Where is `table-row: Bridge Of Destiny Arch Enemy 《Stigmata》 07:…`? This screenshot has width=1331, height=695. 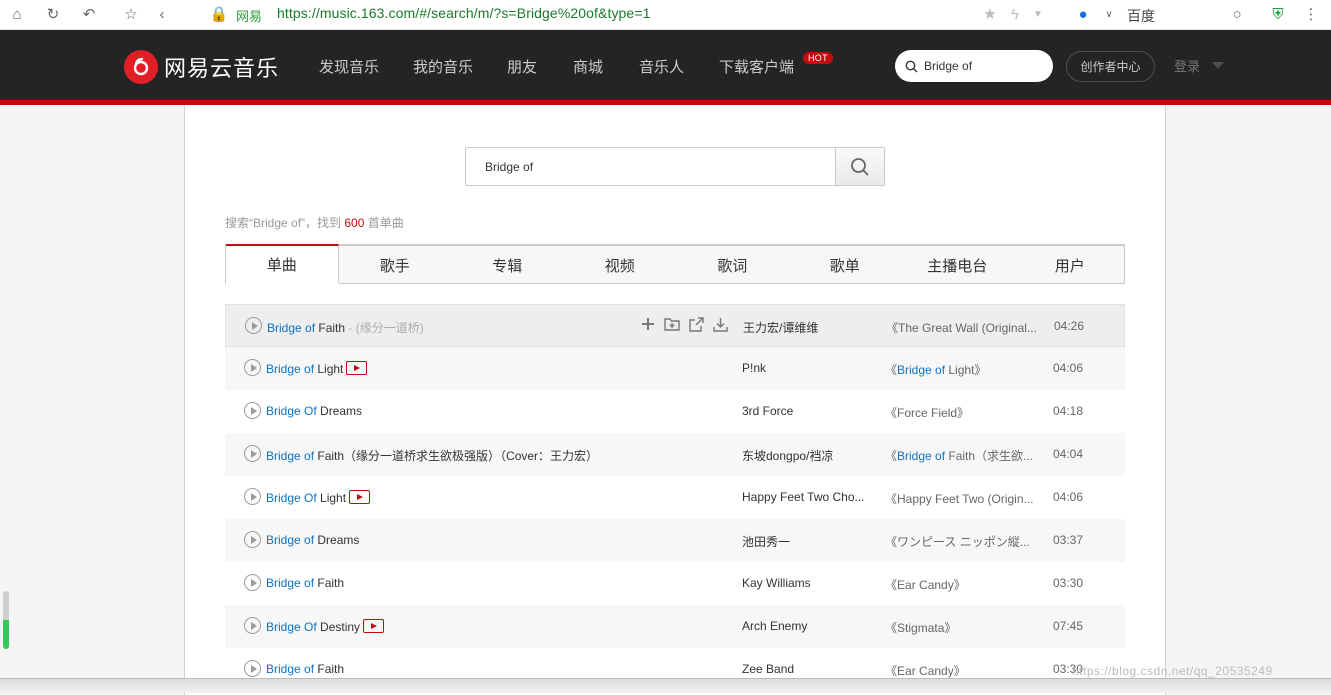
table-row: Bridge Of Destiny Arch Enemy 《Stigmata》 07:… is located at coordinates (675, 626).